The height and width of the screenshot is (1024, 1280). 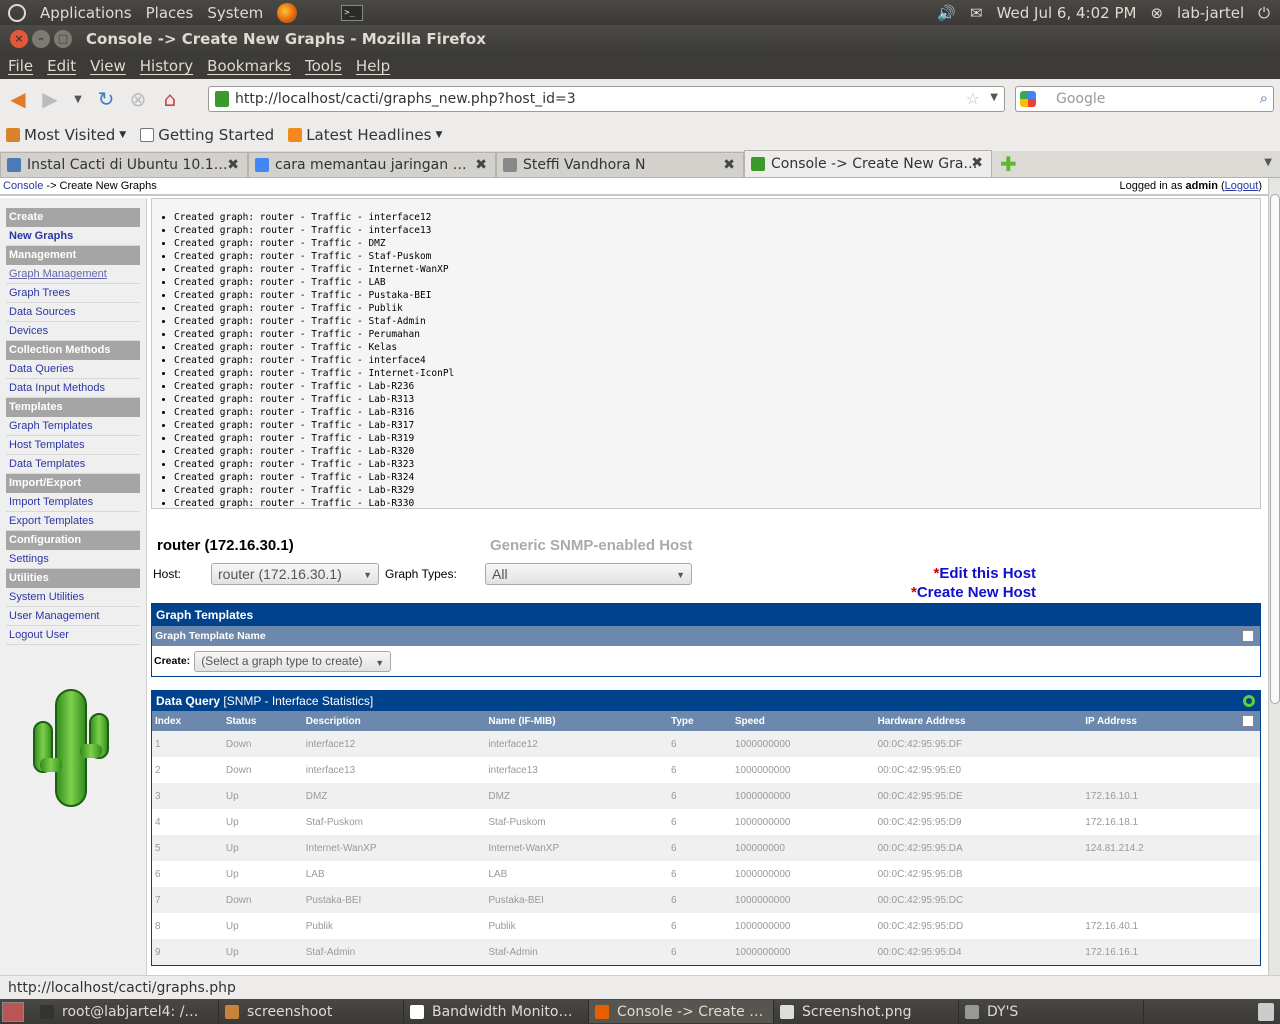 I want to click on tab-list-dropdown-icon: ▼, so click(x=1268, y=162).